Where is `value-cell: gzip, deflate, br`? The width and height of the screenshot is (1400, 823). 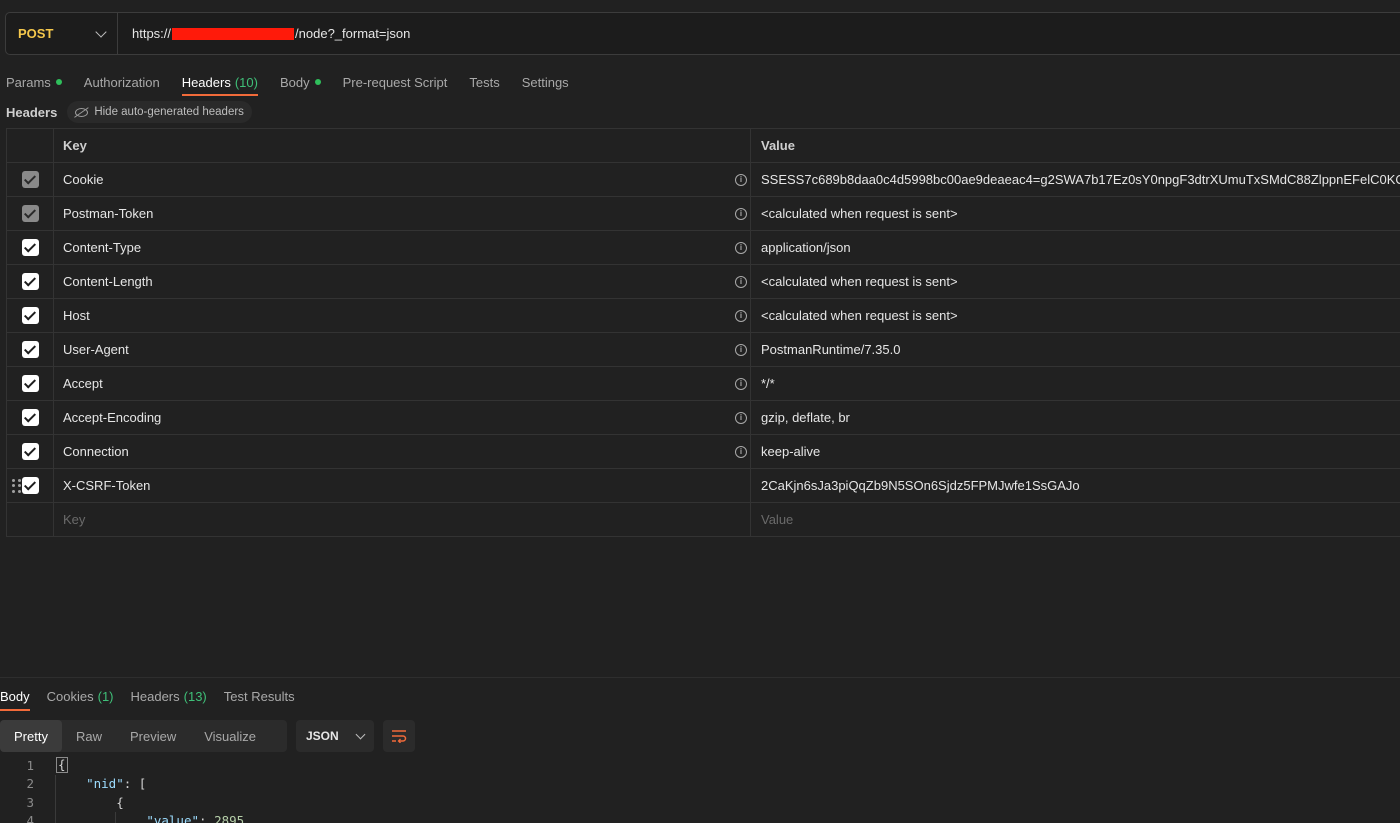 value-cell: gzip, deflate, br is located at coordinates (1075, 417).